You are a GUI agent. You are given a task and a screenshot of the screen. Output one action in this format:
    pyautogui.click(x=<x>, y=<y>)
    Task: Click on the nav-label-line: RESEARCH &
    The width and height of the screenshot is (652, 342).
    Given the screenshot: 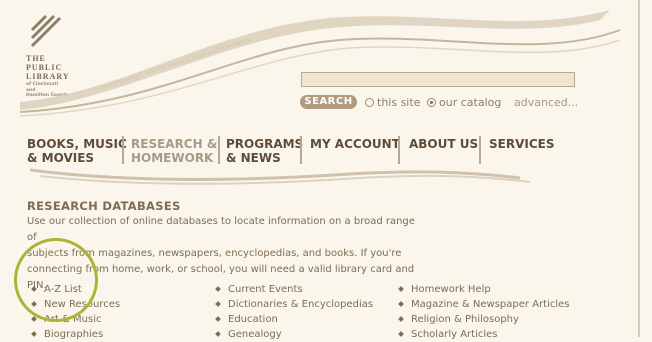 What is the action you would take?
    pyautogui.click(x=174, y=144)
    